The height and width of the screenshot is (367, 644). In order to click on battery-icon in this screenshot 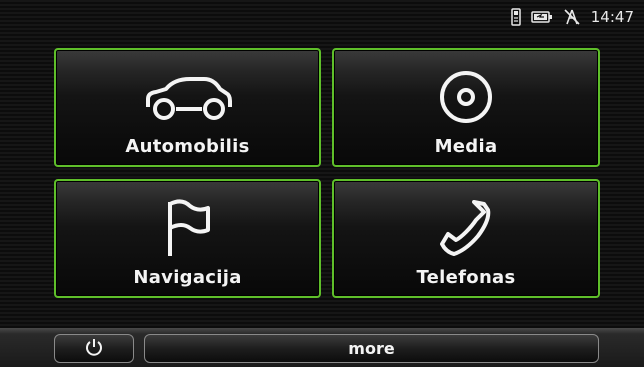, I will do `click(542, 17)`.